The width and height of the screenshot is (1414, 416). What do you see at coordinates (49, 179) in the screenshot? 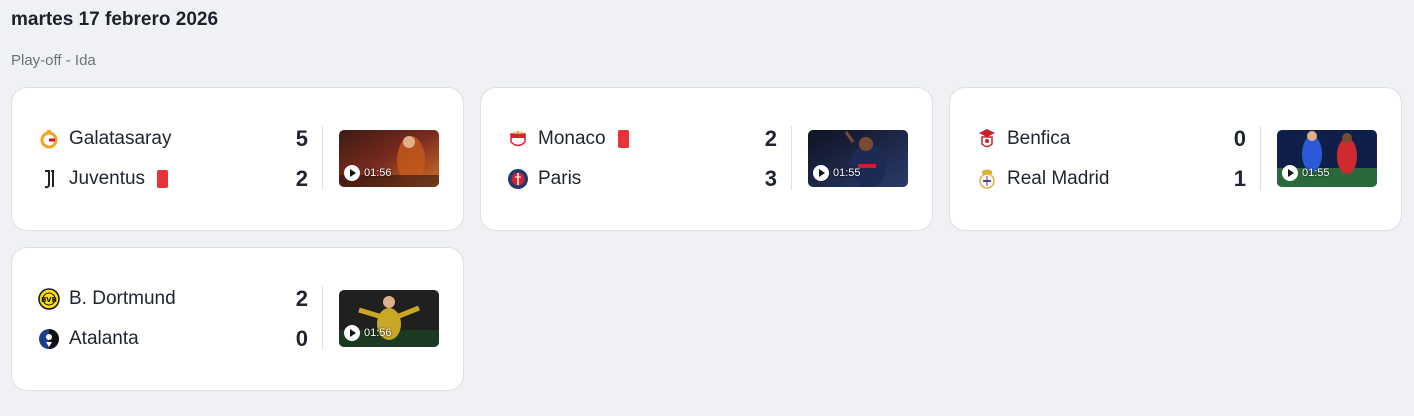
I see `juventus-crest-icon` at bounding box center [49, 179].